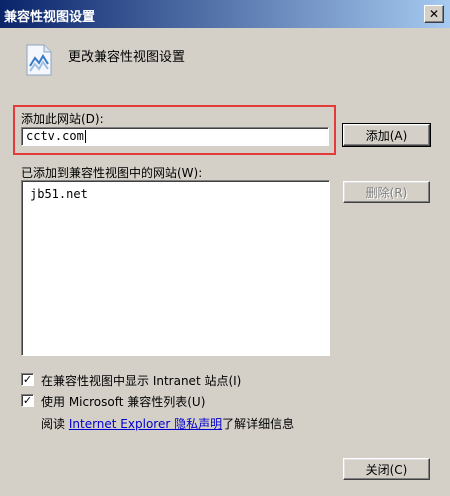  I want to click on add-site-label: 添加此网站(D):, so click(62, 119).